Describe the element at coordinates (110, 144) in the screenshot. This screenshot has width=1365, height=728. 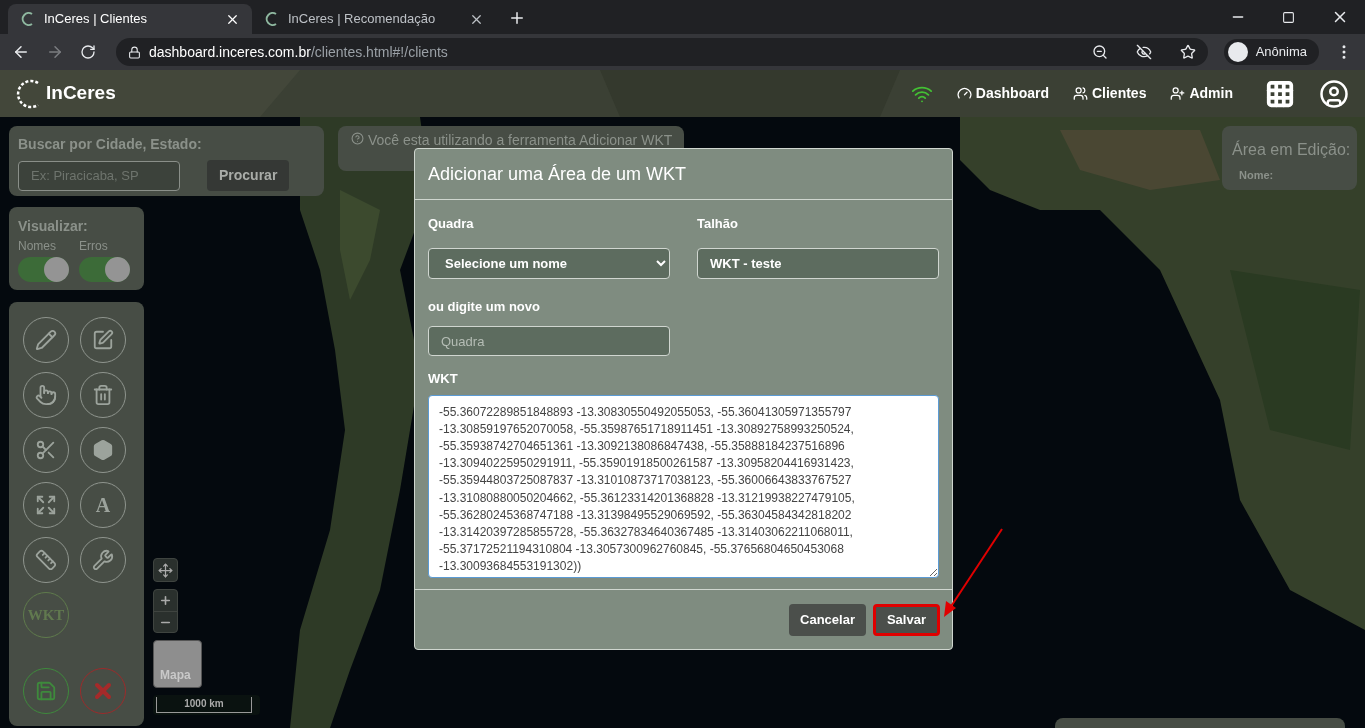
I see `search-label: Buscar por Cidade, Estado:` at that location.